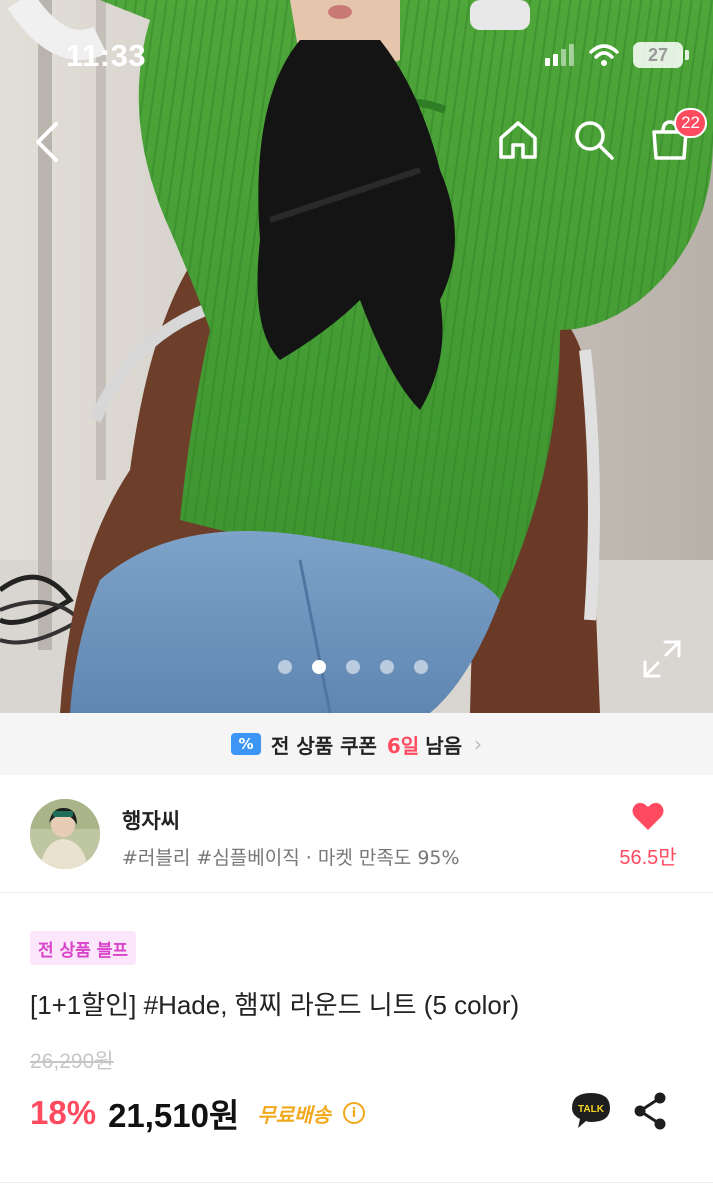 This screenshot has height=1200, width=713. Describe the element at coordinates (151, 820) in the screenshot. I see `shop-name: 행자씨` at that location.